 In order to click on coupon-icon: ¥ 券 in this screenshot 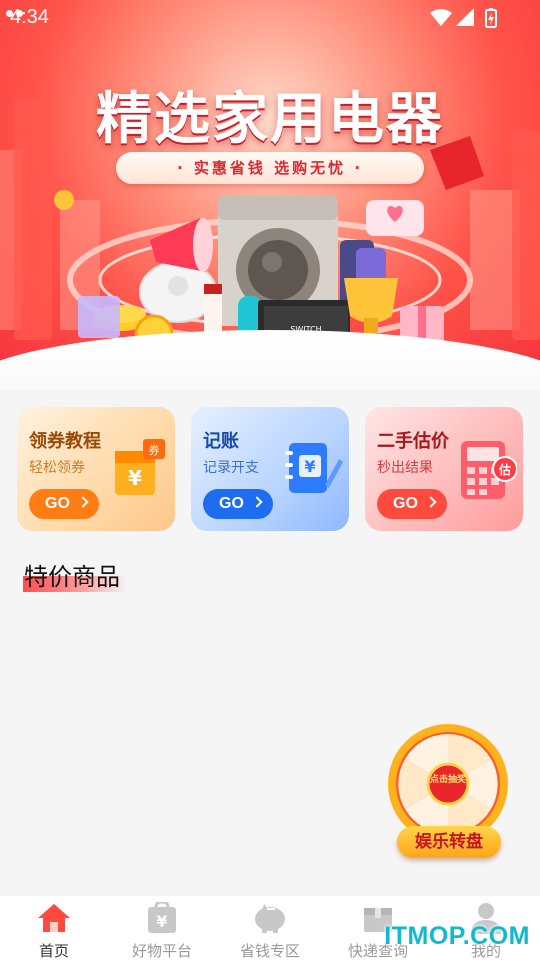, I will do `click(140, 467)`.